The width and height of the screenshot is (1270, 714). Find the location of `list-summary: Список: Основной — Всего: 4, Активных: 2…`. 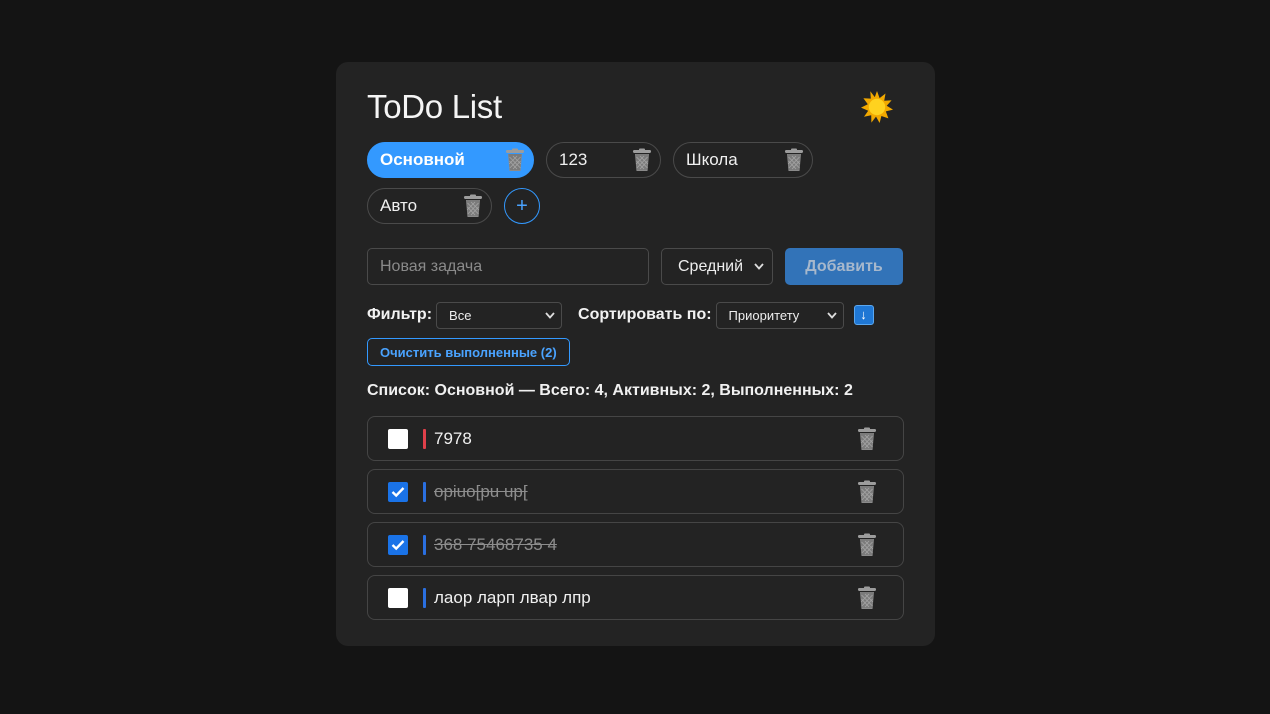

list-summary: Список: Основной — Всего: 4, Активных: 2… is located at coordinates (610, 390).